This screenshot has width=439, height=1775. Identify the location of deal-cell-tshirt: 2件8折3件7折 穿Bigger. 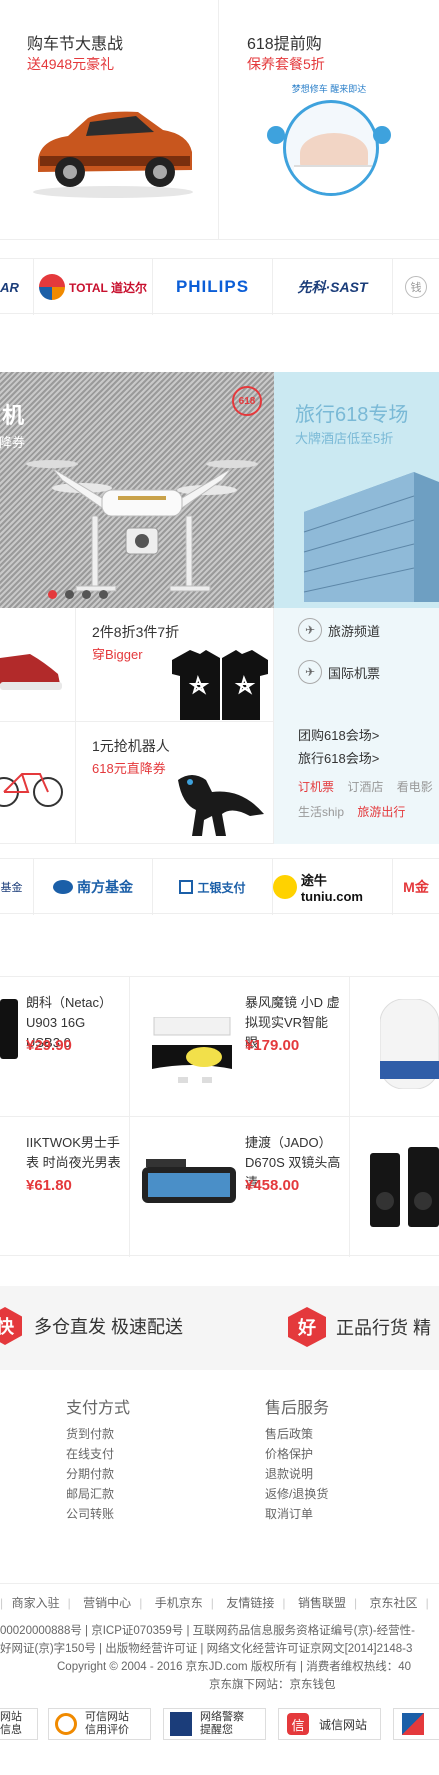
(175, 665).